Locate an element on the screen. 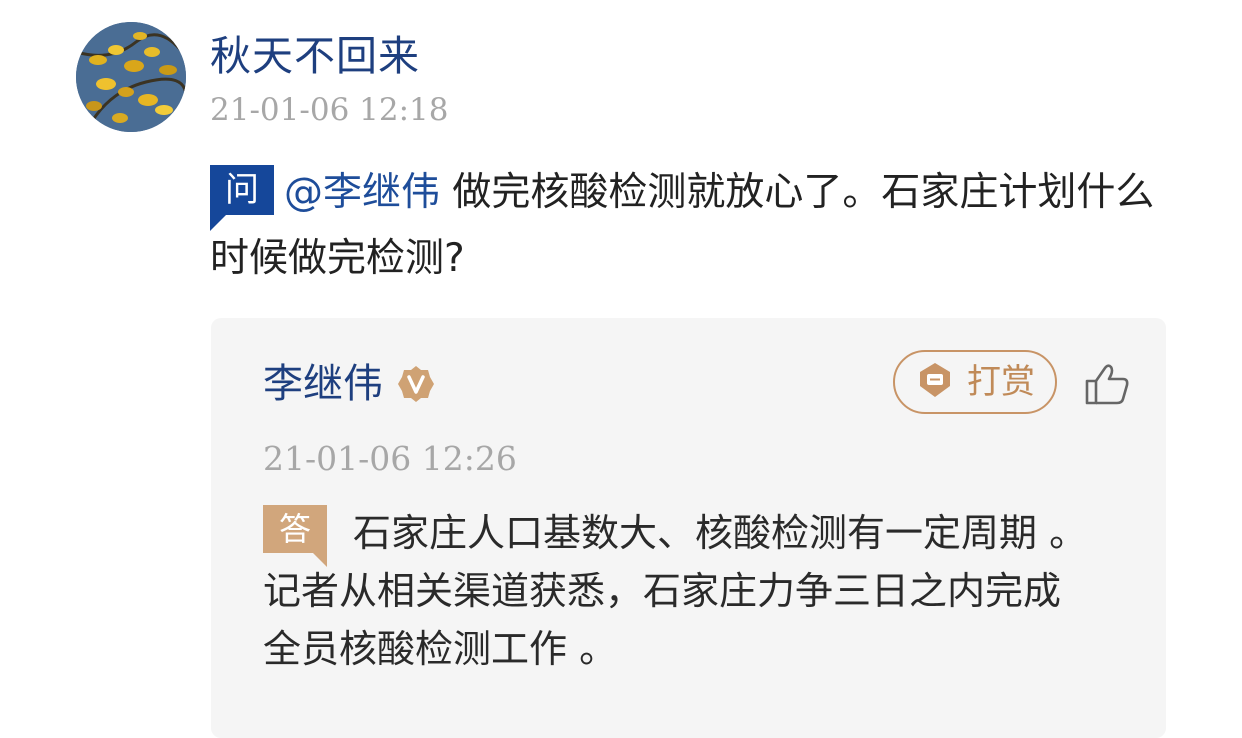 Image resolution: width=1242 pixels, height=738 pixels. answer-badge: 答 is located at coordinates (295, 536).